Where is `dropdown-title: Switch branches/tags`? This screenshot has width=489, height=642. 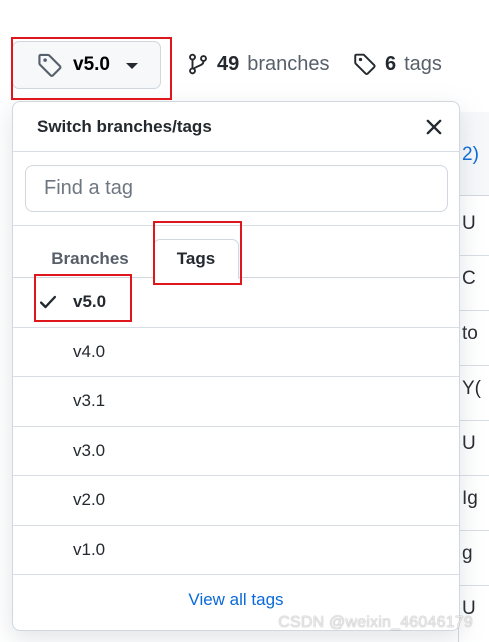 dropdown-title: Switch branches/tags is located at coordinates (124, 126).